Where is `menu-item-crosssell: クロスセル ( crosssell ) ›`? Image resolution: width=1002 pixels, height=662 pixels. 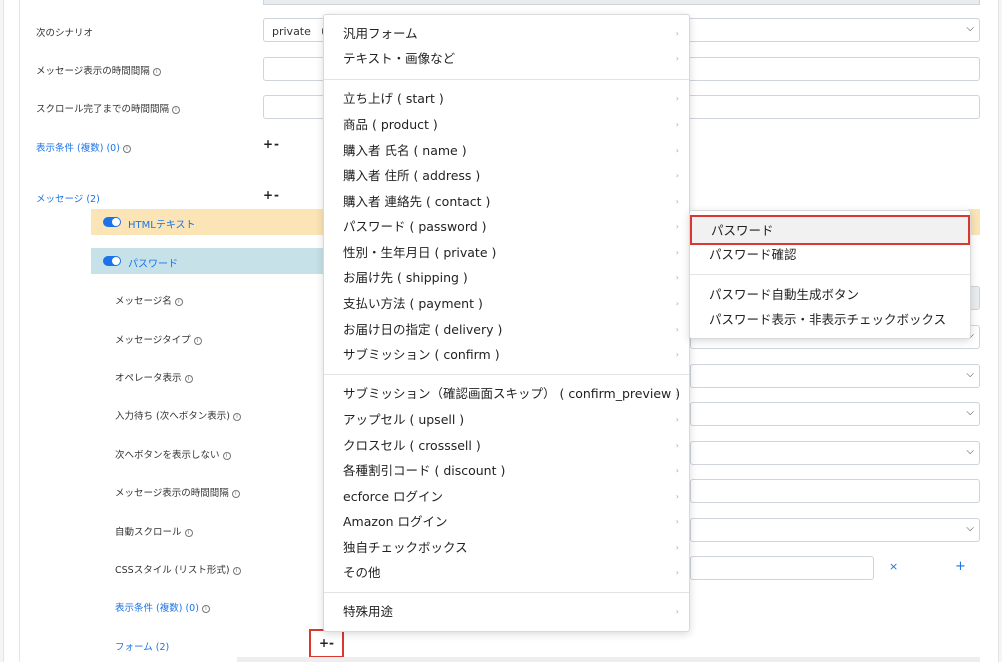 menu-item-crosssell: クロスセル ( crosssell ) › is located at coordinates (506, 446).